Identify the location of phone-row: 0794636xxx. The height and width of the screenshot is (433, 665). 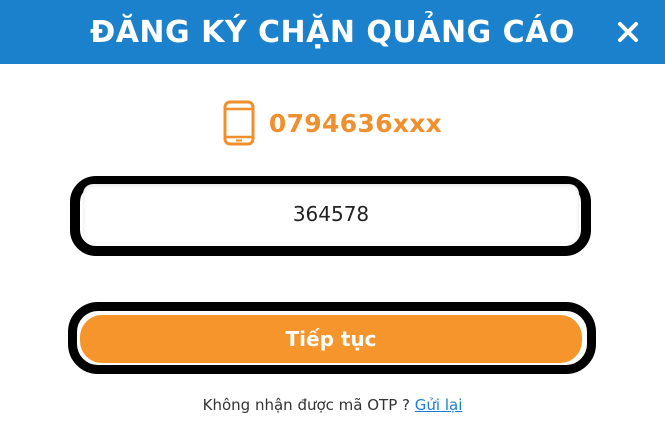
(332, 123).